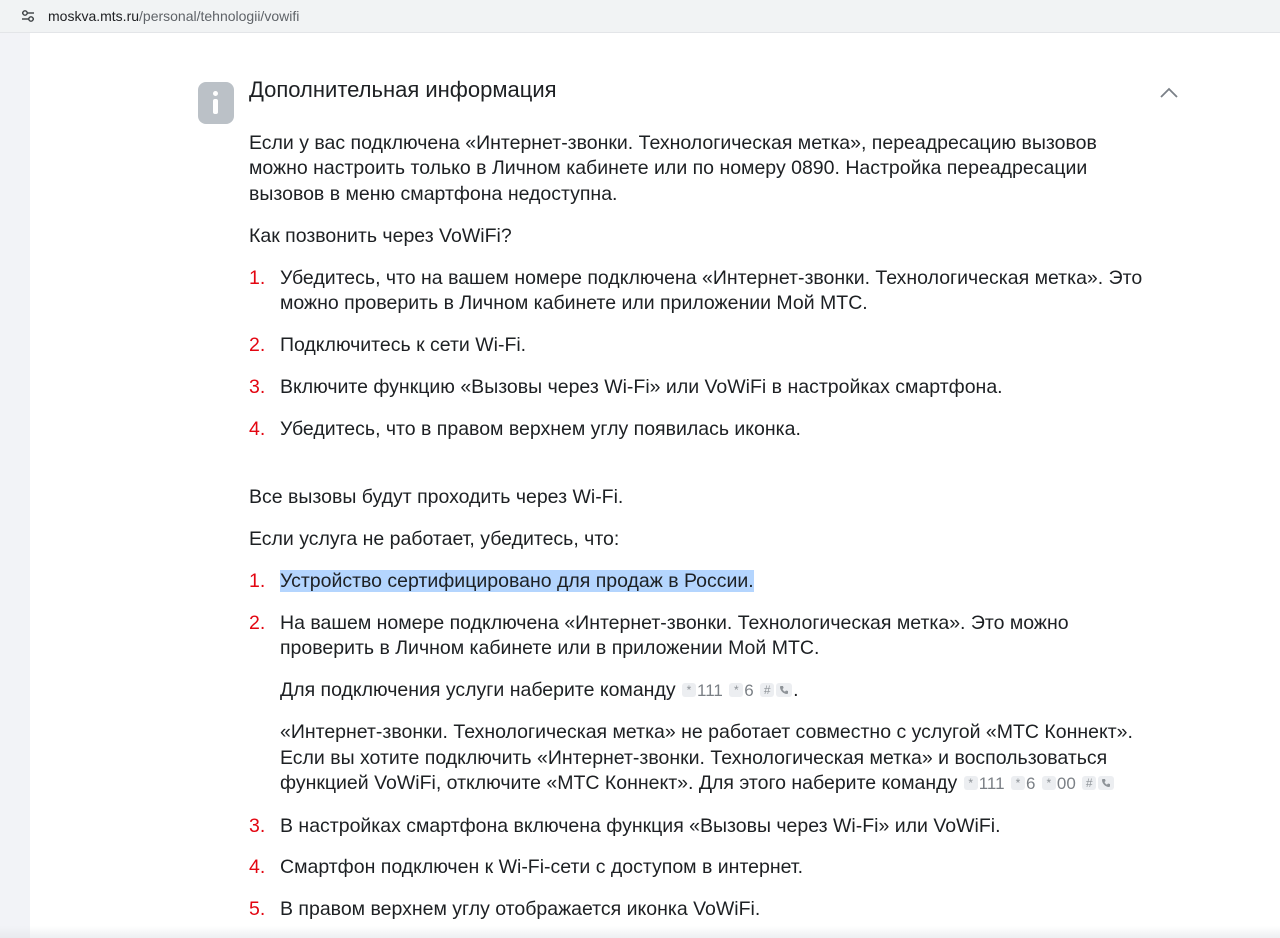  Describe the element at coordinates (1169, 93) in the screenshot. I see `chevron-up-icon` at that location.